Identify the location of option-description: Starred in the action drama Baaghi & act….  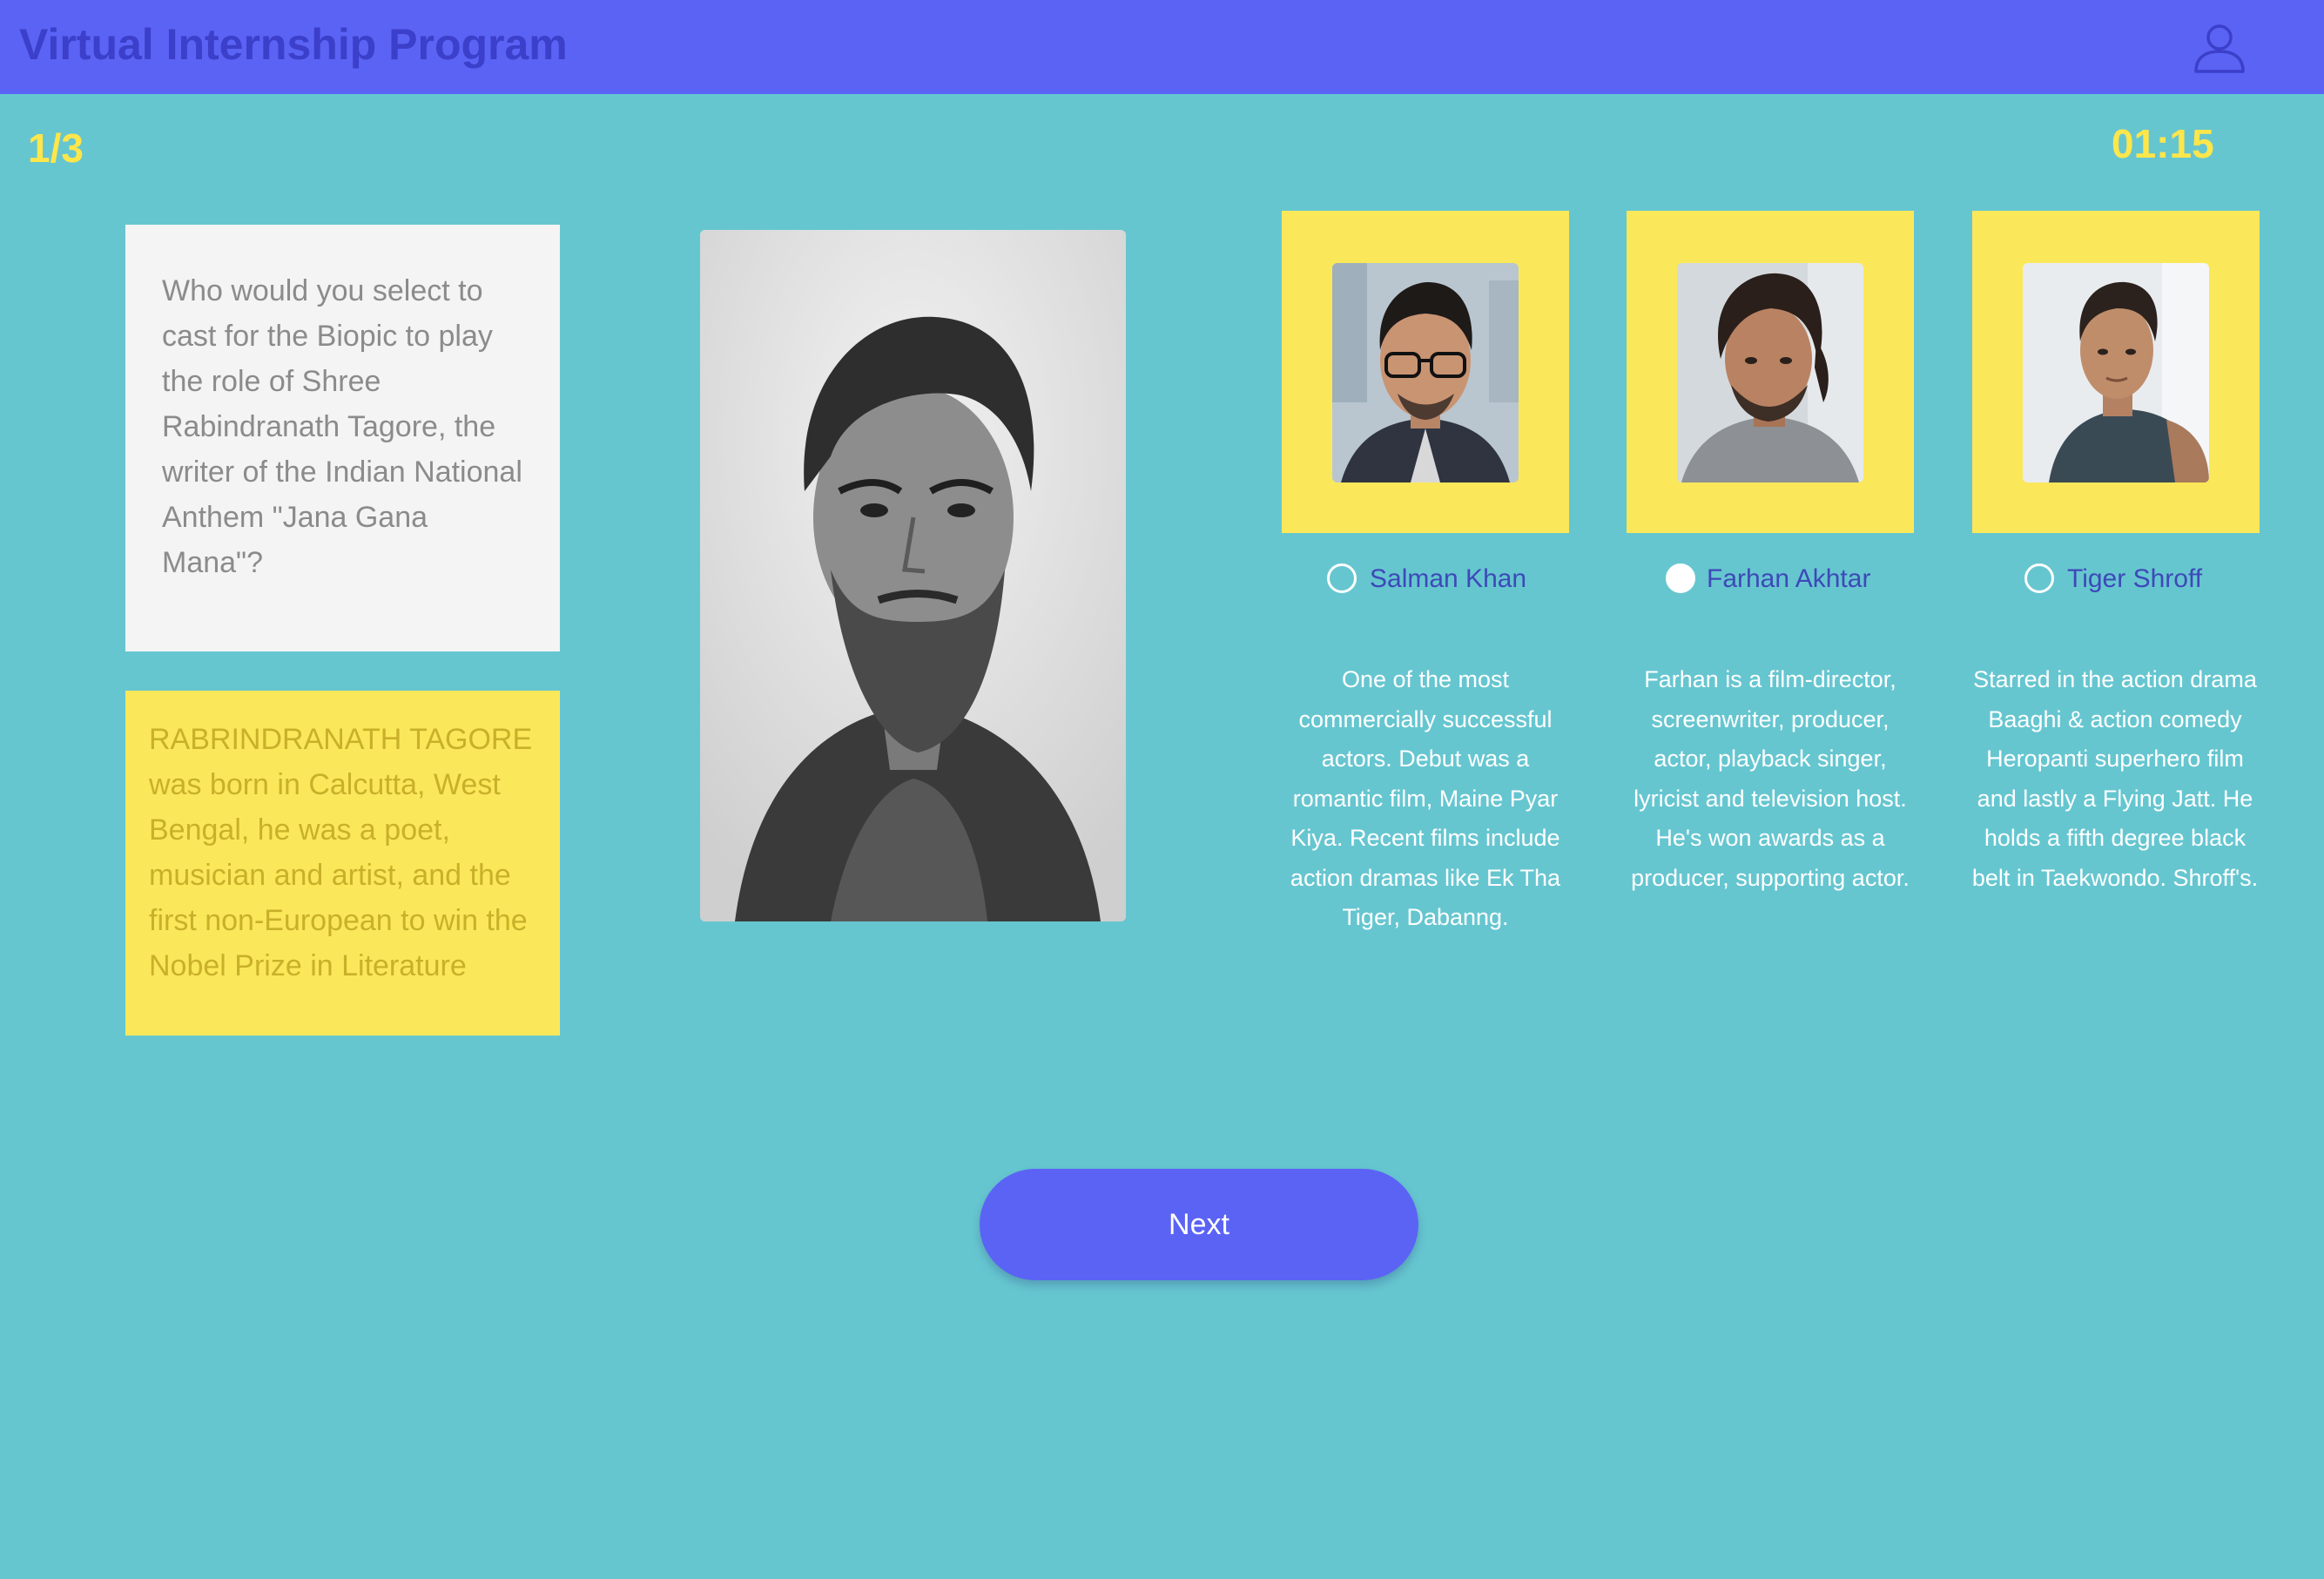
(2115, 778).